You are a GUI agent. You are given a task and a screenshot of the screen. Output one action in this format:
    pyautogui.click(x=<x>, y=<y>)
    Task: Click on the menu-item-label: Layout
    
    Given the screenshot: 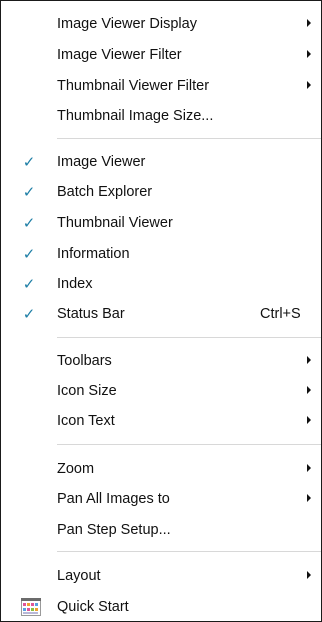 What is the action you would take?
    pyautogui.click(x=79, y=576)
    